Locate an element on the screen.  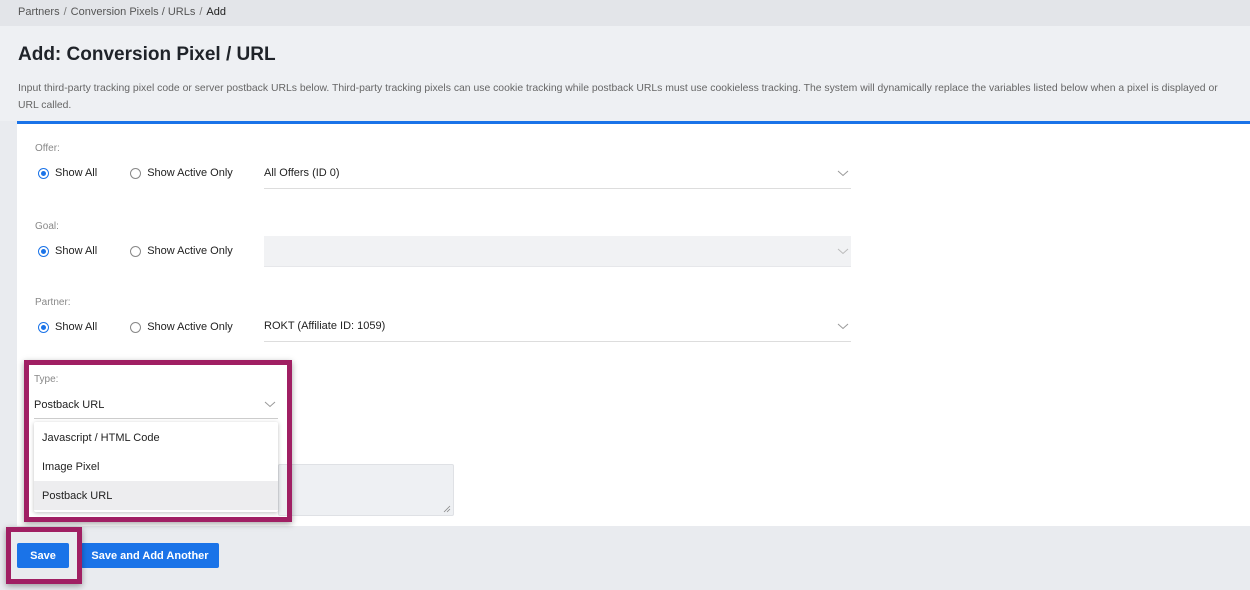
partner-show-all-radio: Show All is located at coordinates (67, 327).